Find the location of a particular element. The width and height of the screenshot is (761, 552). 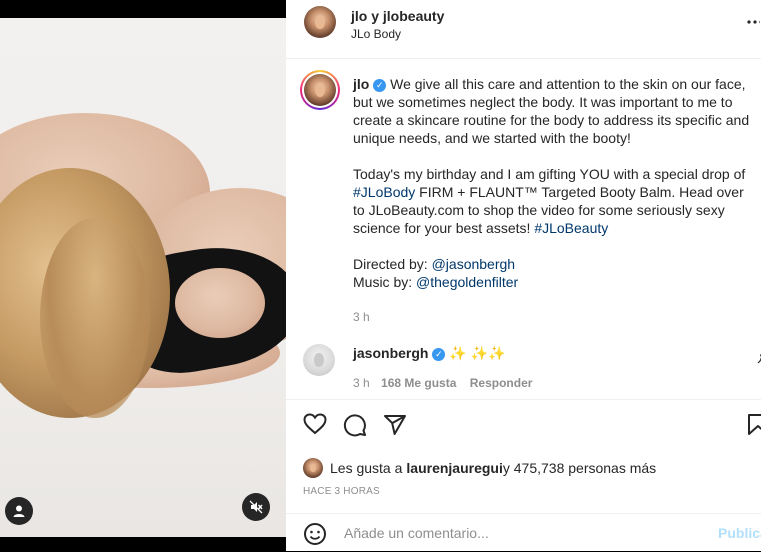

more-options-button is located at coordinates (753, 22).